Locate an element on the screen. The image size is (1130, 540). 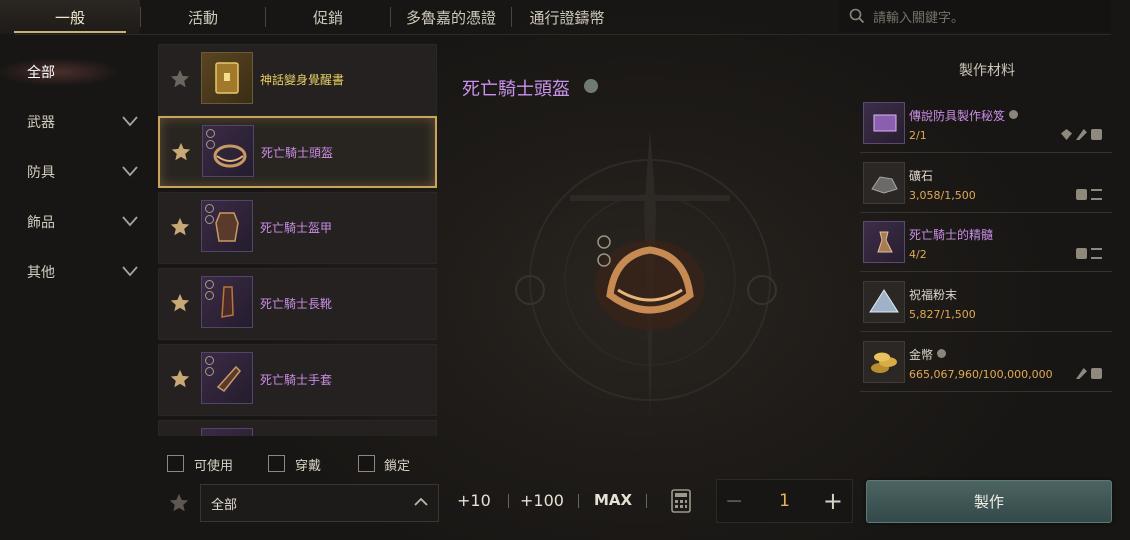
usable-checkbox is located at coordinates (175, 463).